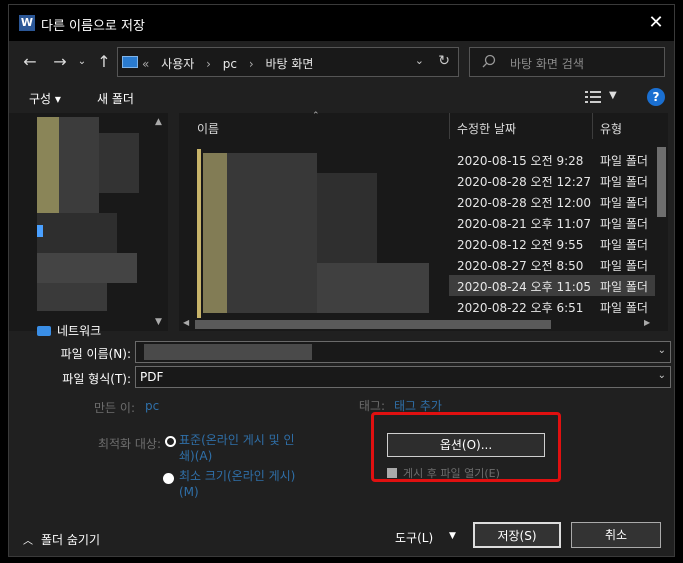 Image resolution: width=683 pixels, height=563 pixels. What do you see at coordinates (593, 97) in the screenshot?
I see `view-mode-icon` at bounding box center [593, 97].